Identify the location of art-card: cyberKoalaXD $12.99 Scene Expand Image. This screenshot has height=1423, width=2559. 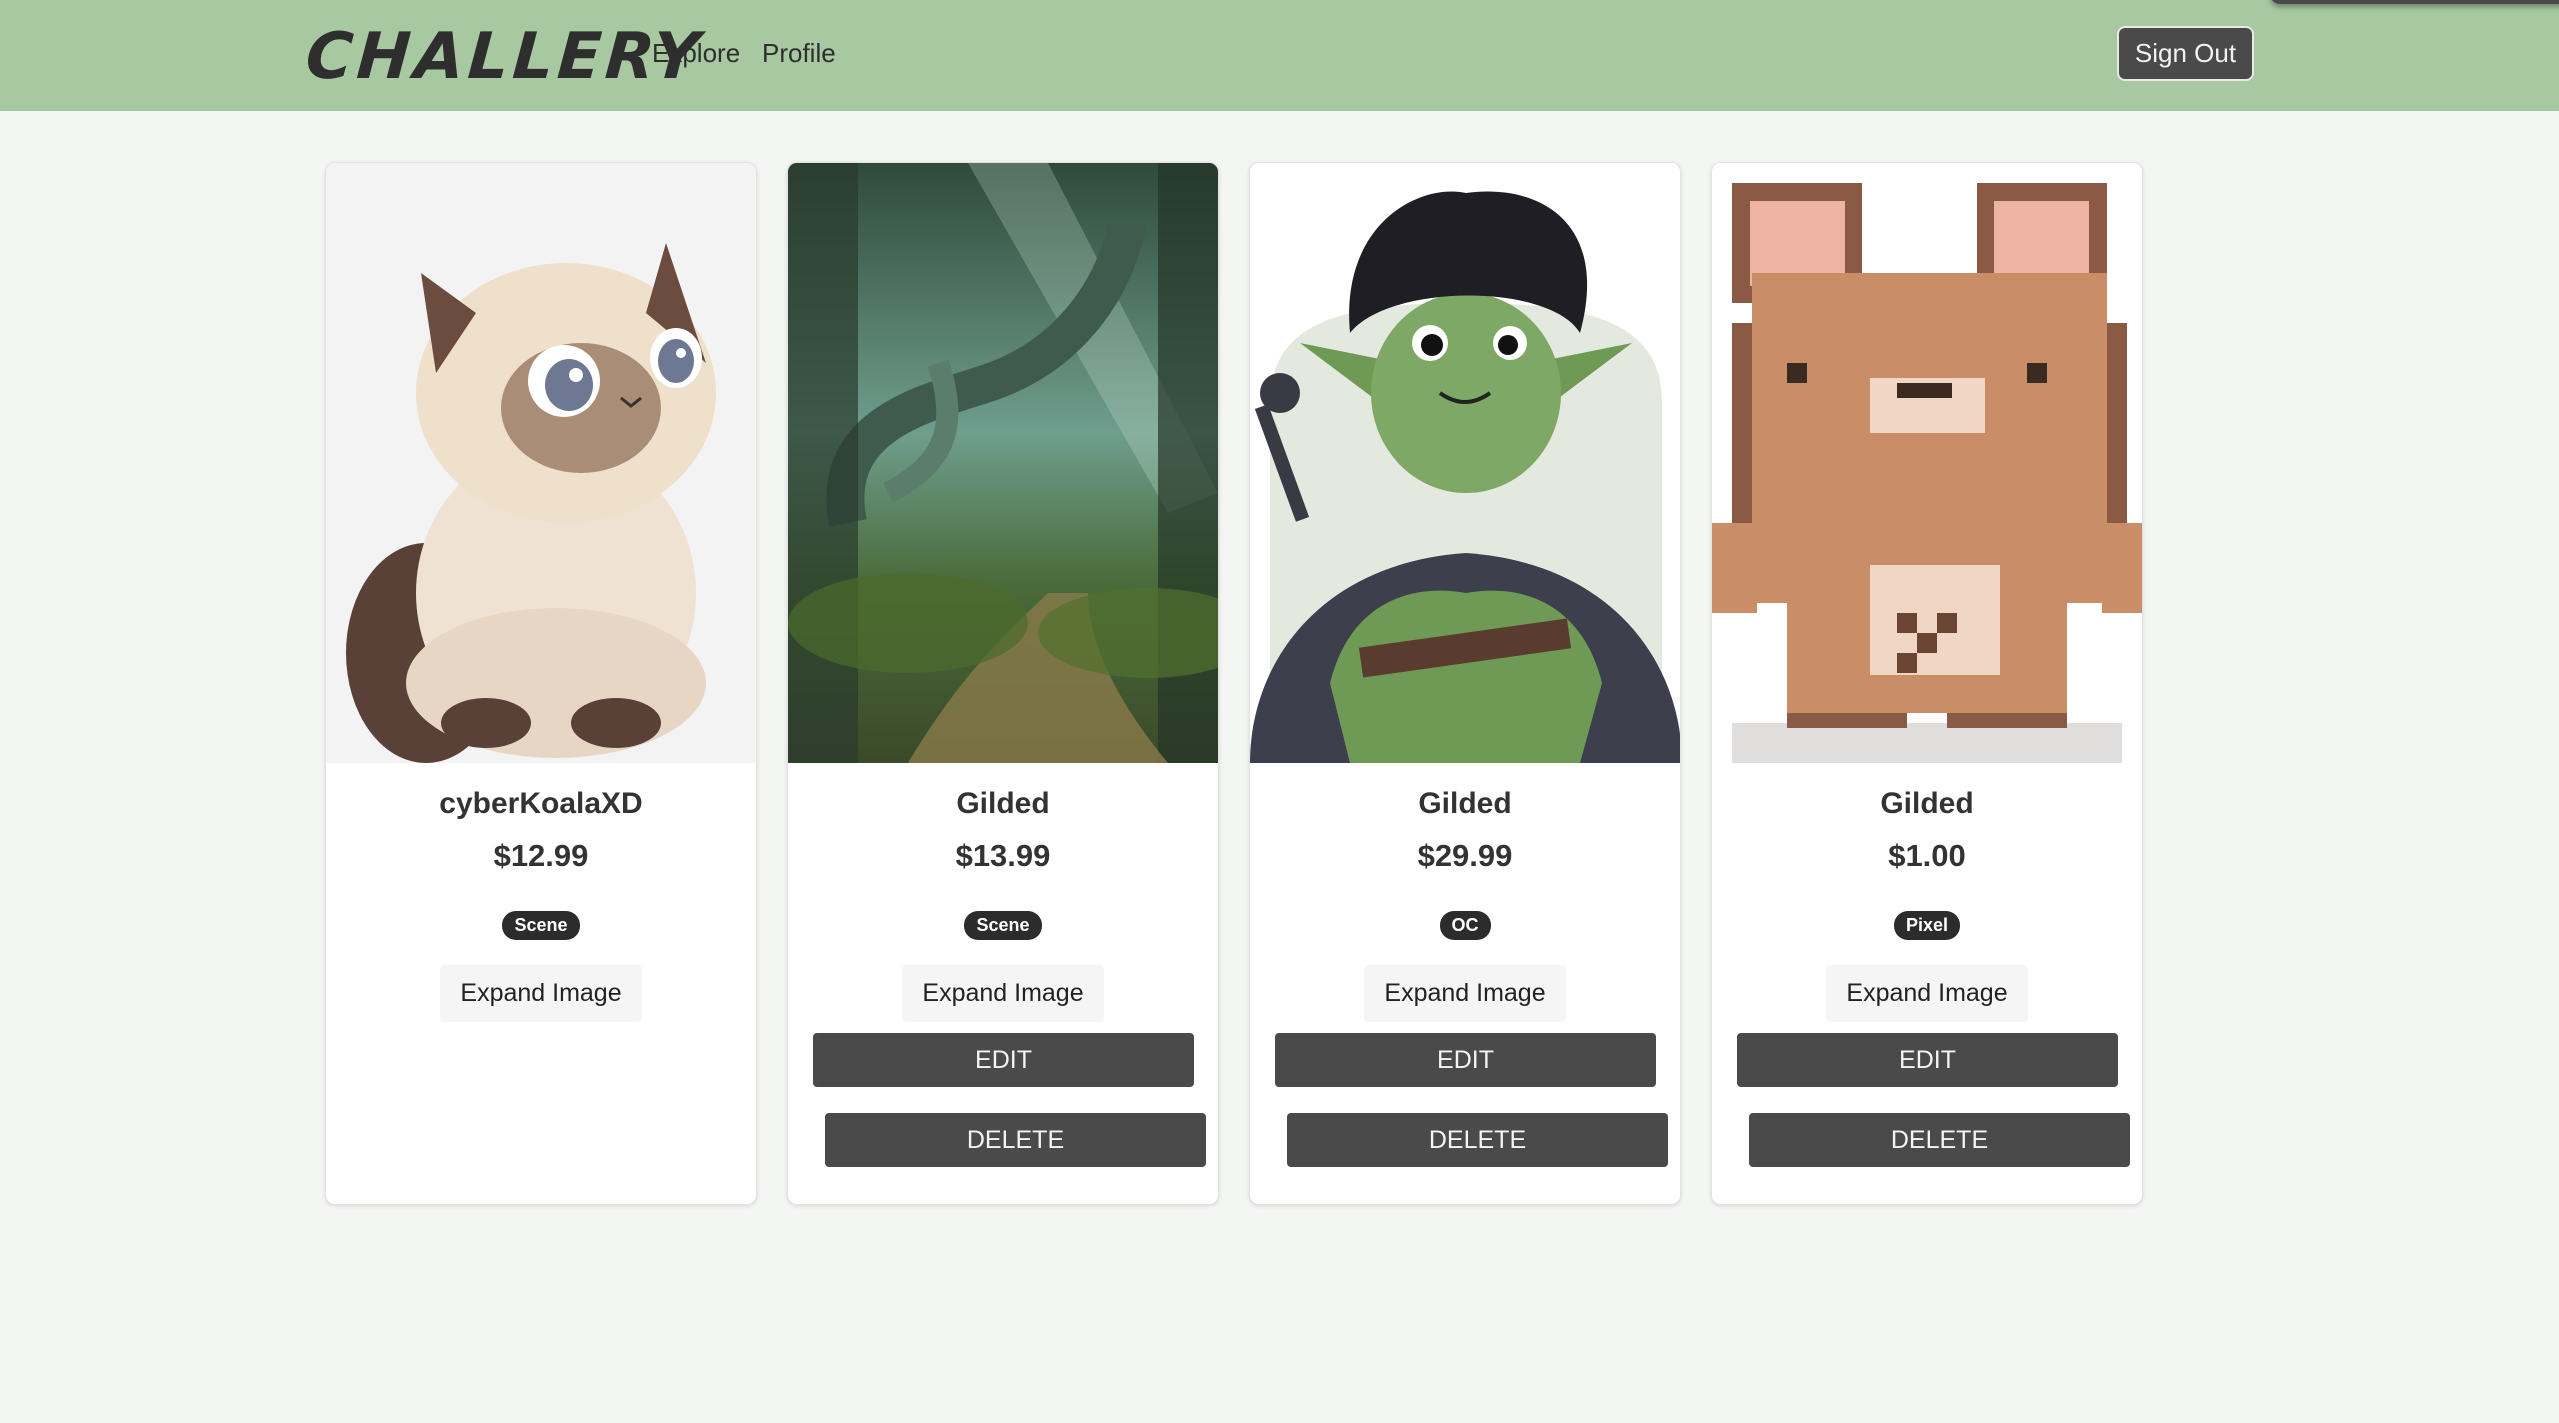
(541, 683).